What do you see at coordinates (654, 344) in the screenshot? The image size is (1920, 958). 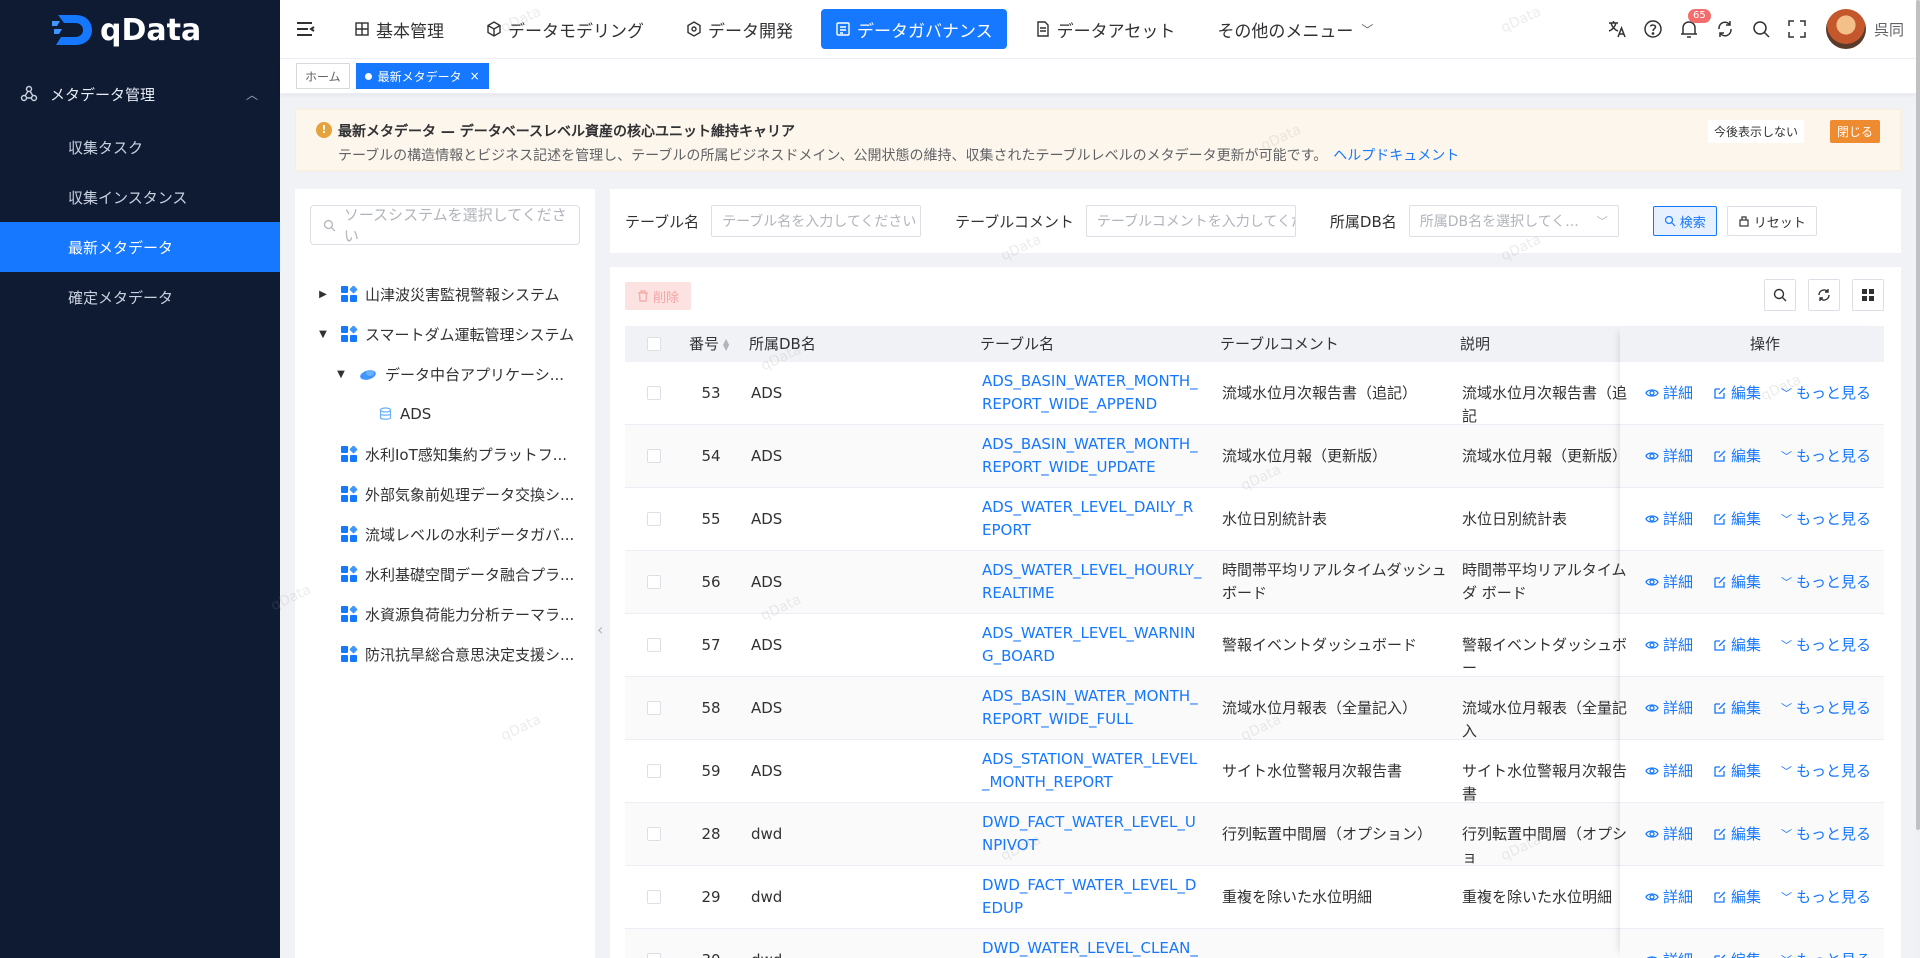 I see `select-all-checkbox` at bounding box center [654, 344].